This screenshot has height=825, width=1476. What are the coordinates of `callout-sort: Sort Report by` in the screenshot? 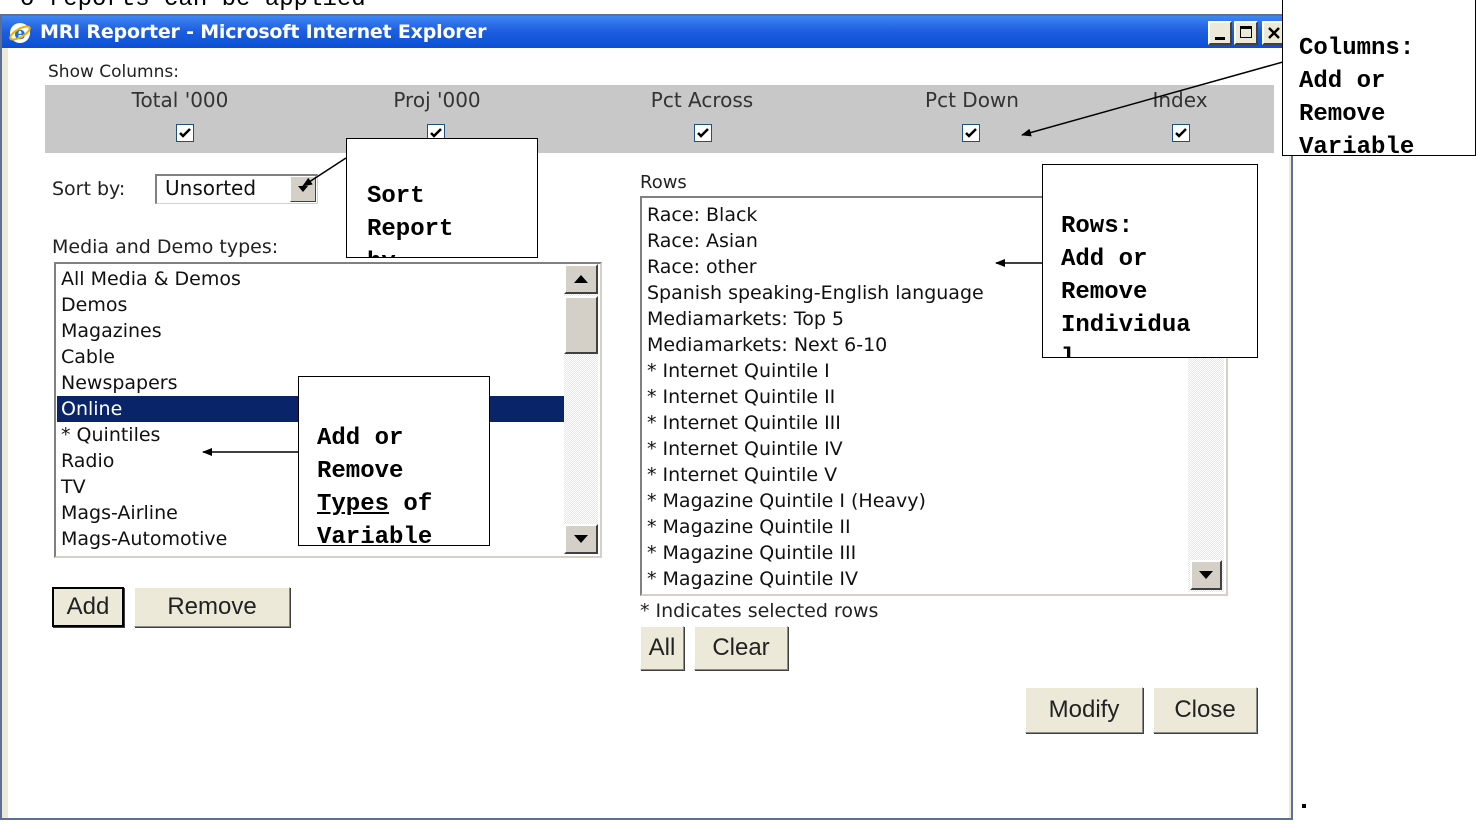 It's located at (442, 198).